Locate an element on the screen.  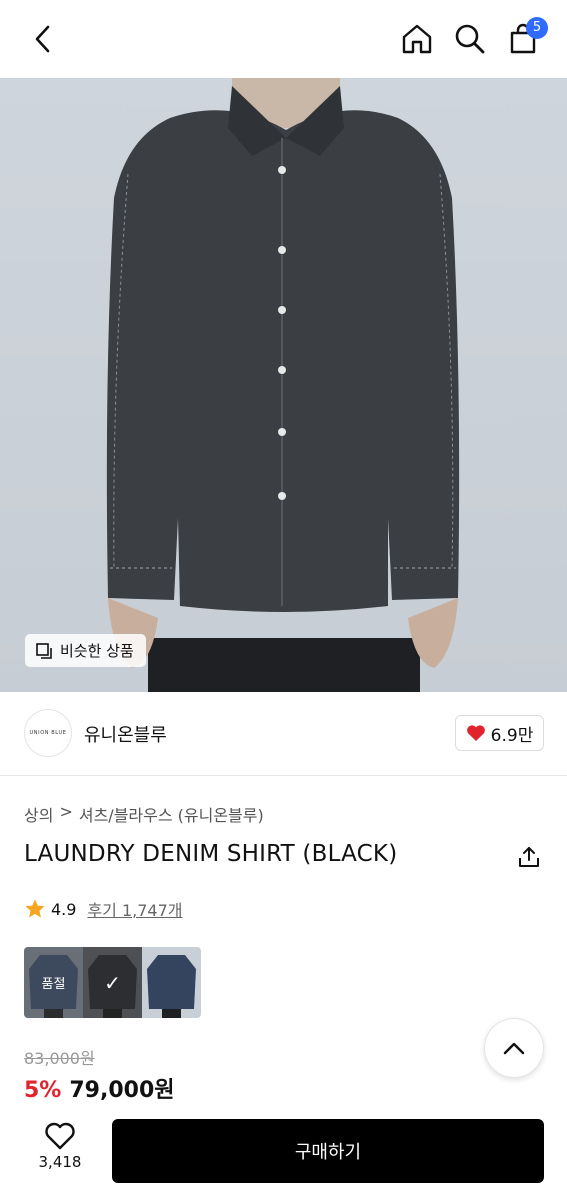
price-row: 5% 79,000원 is located at coordinates (99, 1088).